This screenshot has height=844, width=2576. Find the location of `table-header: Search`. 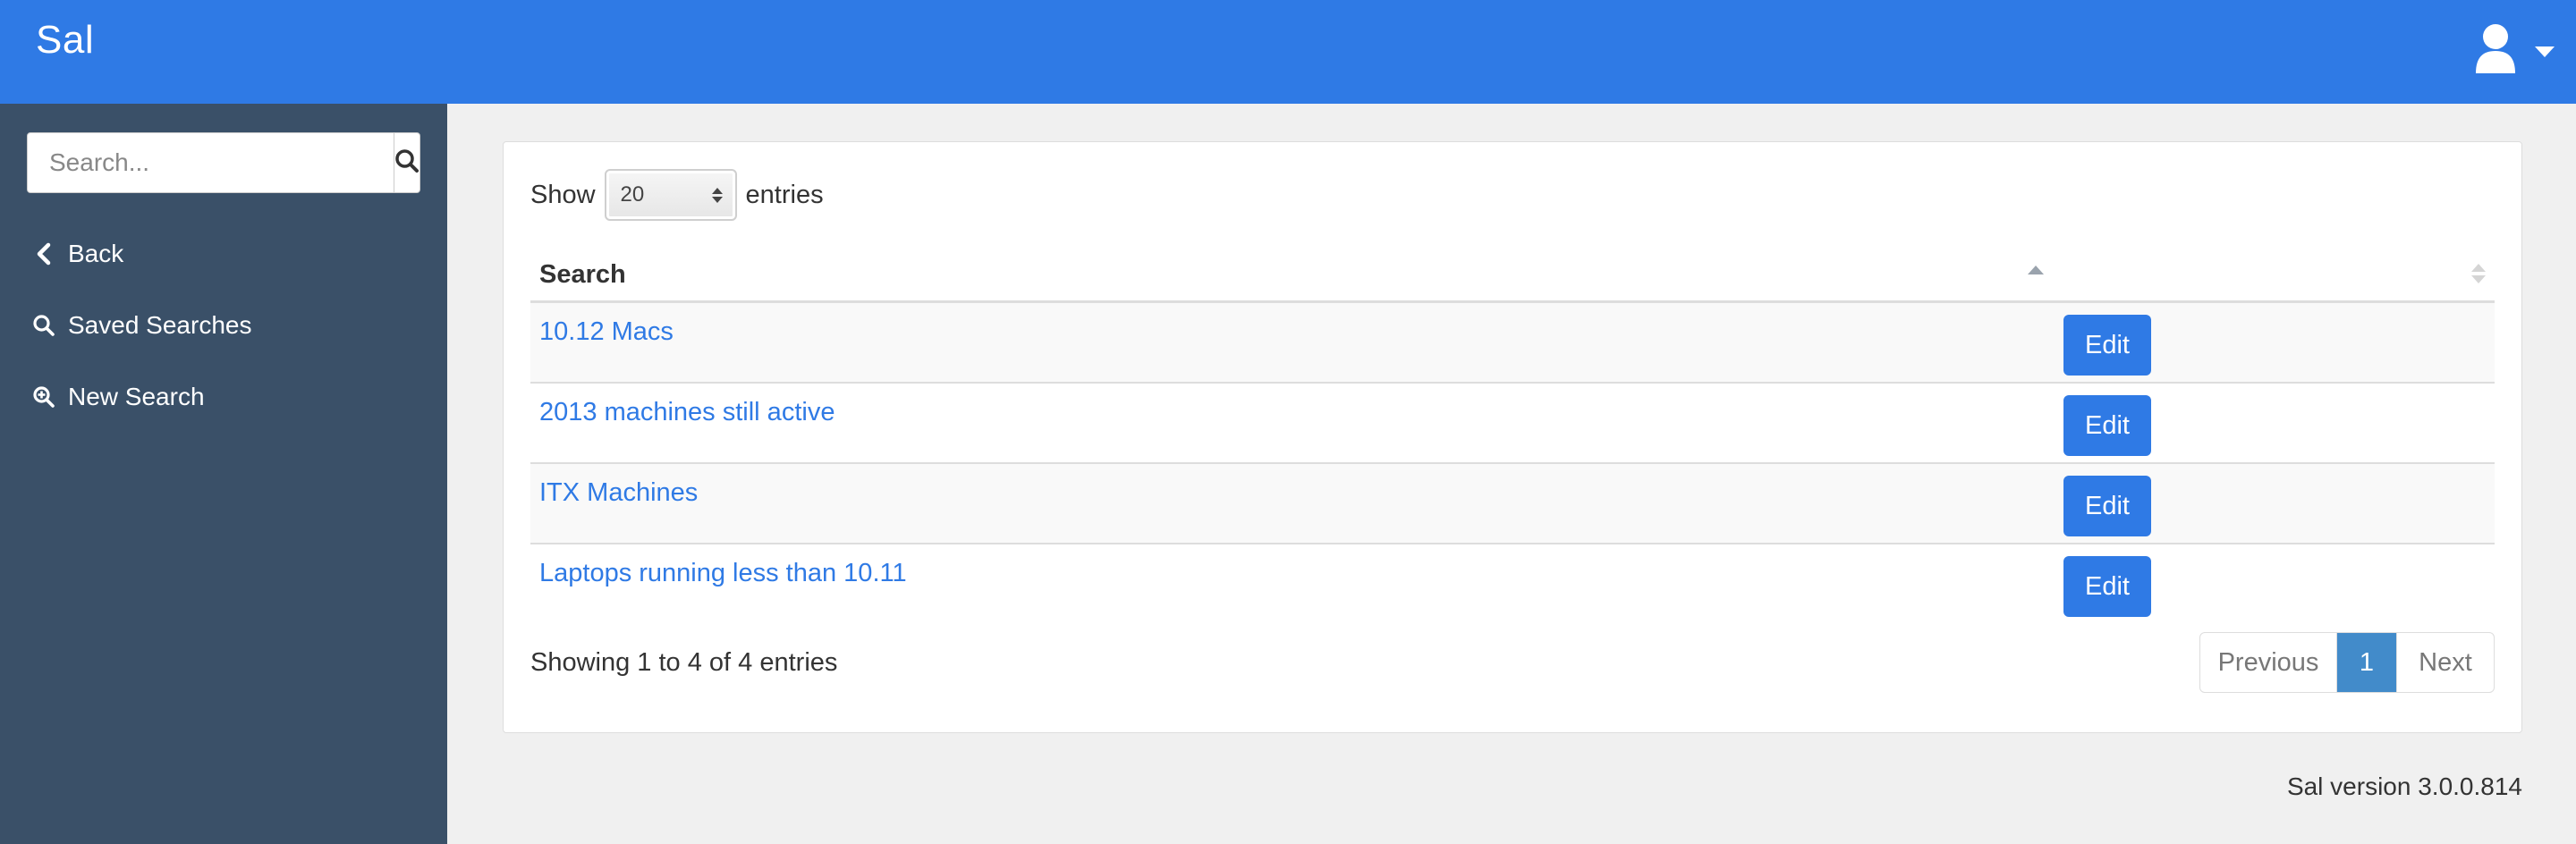

table-header: Search is located at coordinates (1512, 271).